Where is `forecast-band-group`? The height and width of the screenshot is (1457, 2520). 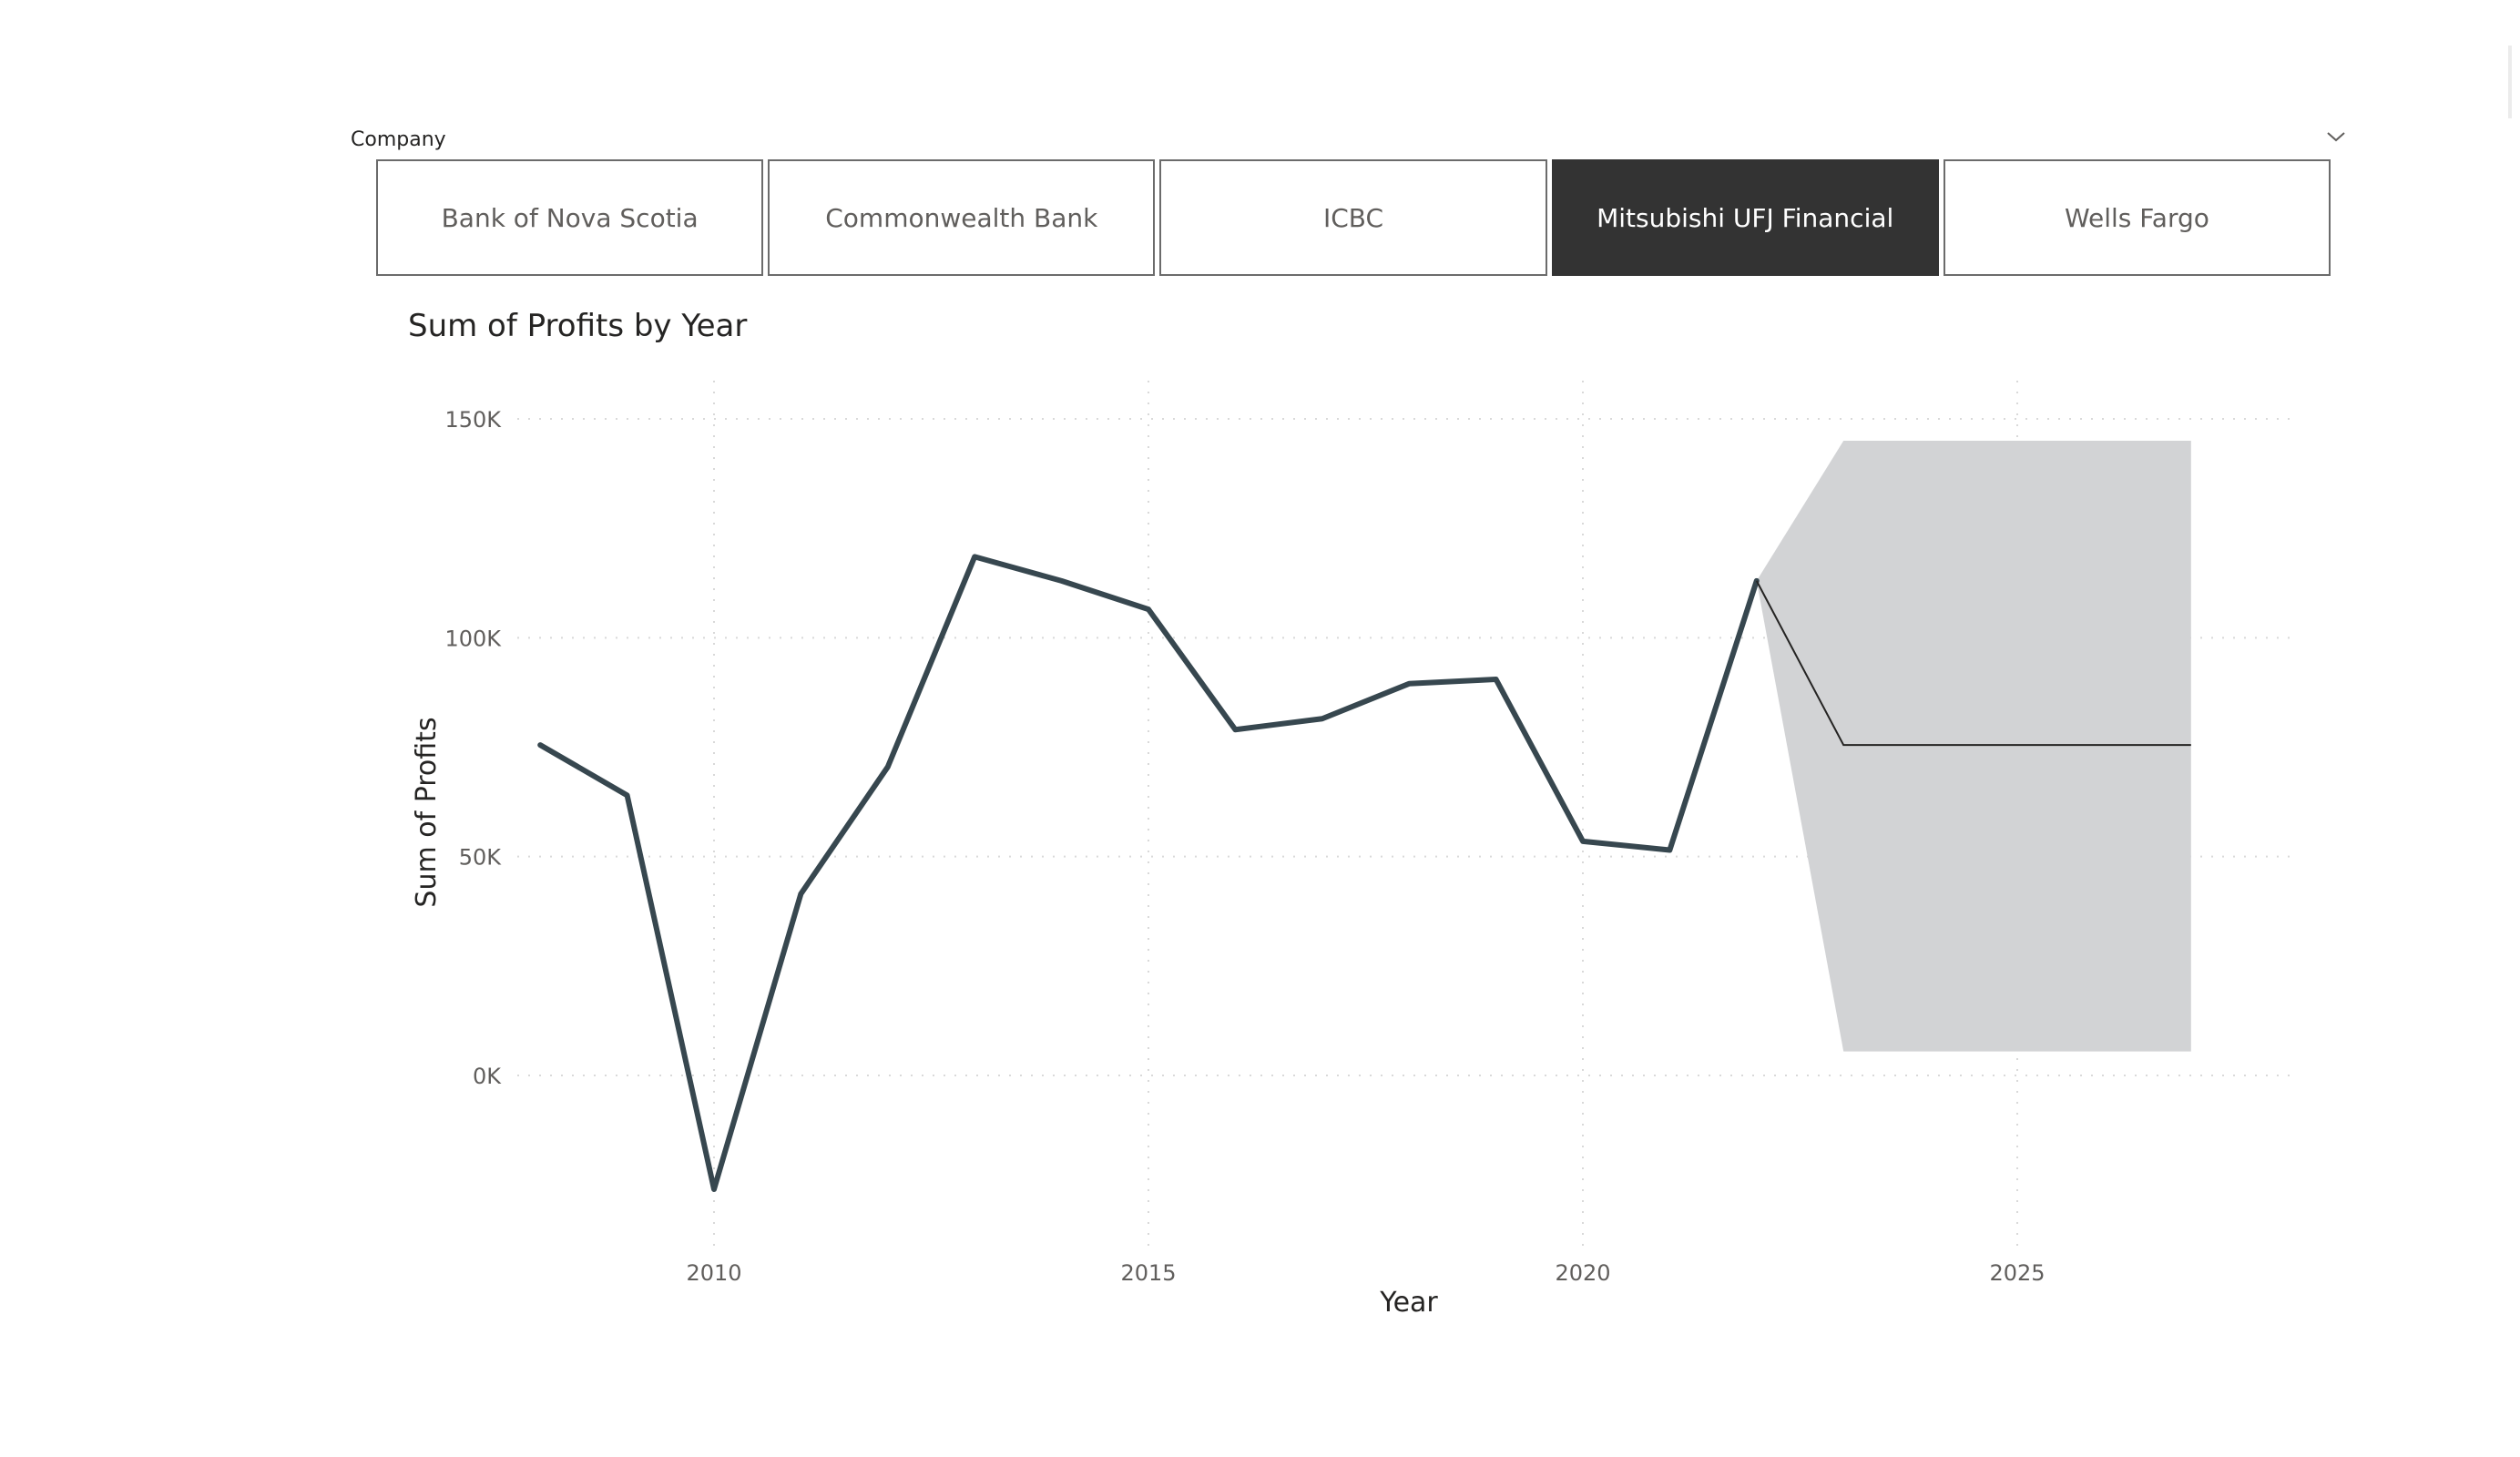
forecast-band-group is located at coordinates (1973, 746).